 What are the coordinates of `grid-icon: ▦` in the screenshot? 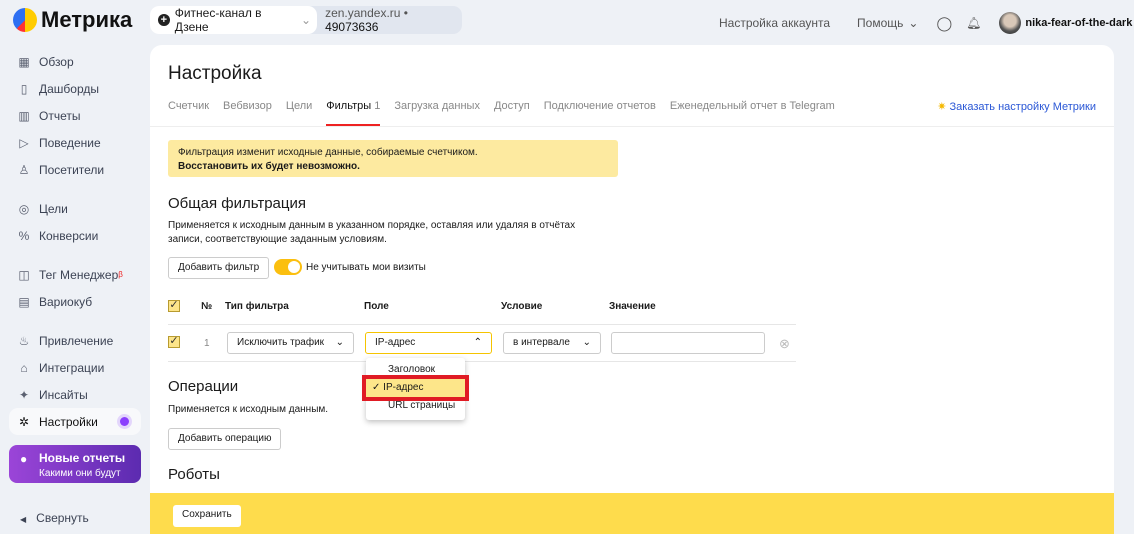 It's located at (24, 61).